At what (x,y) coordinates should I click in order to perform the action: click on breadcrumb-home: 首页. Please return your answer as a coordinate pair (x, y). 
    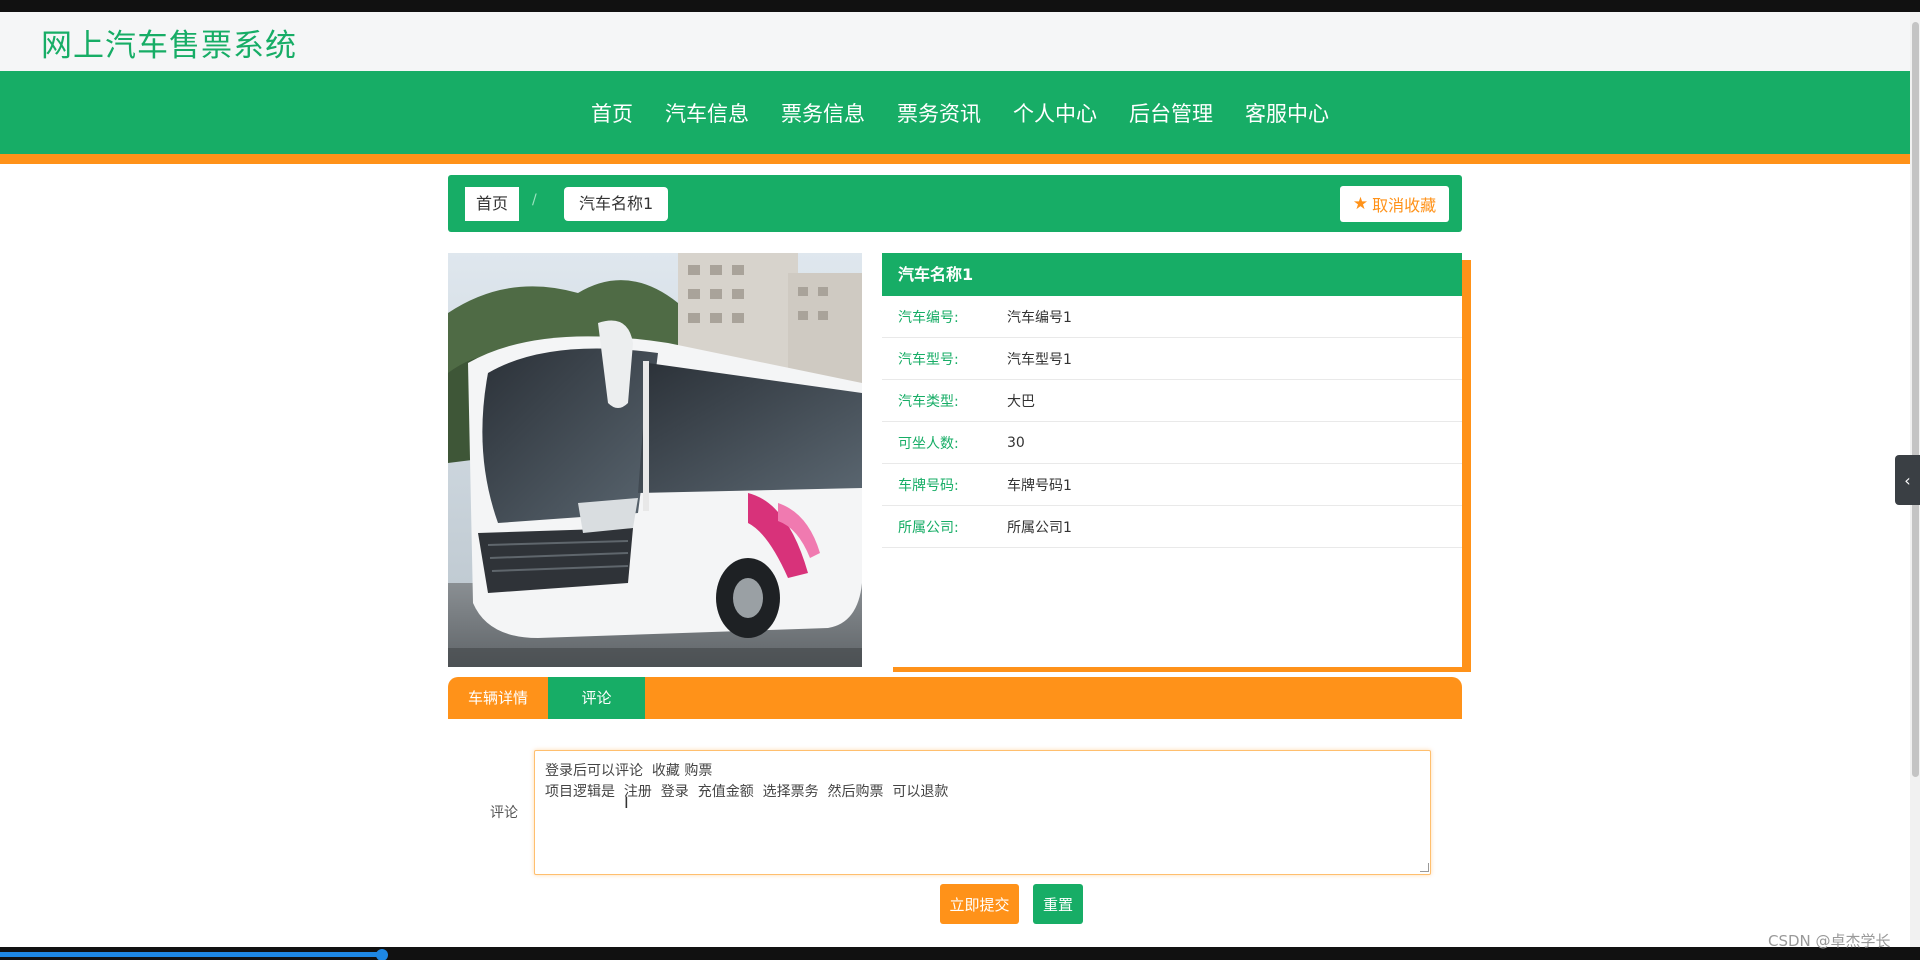
    Looking at the image, I should click on (492, 204).